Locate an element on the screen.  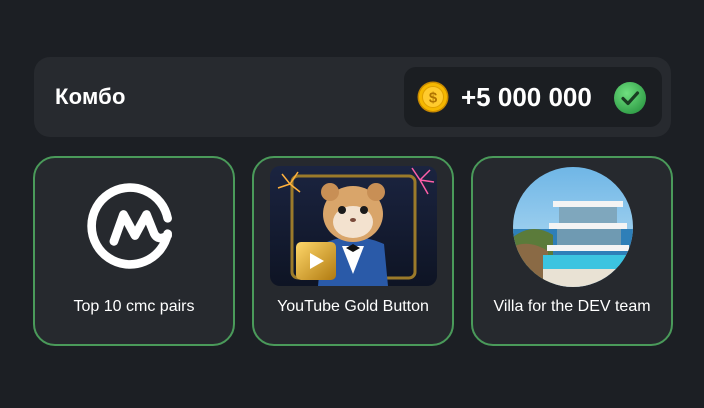
combo-reward: $ +5 000 000 is located at coordinates (533, 97).